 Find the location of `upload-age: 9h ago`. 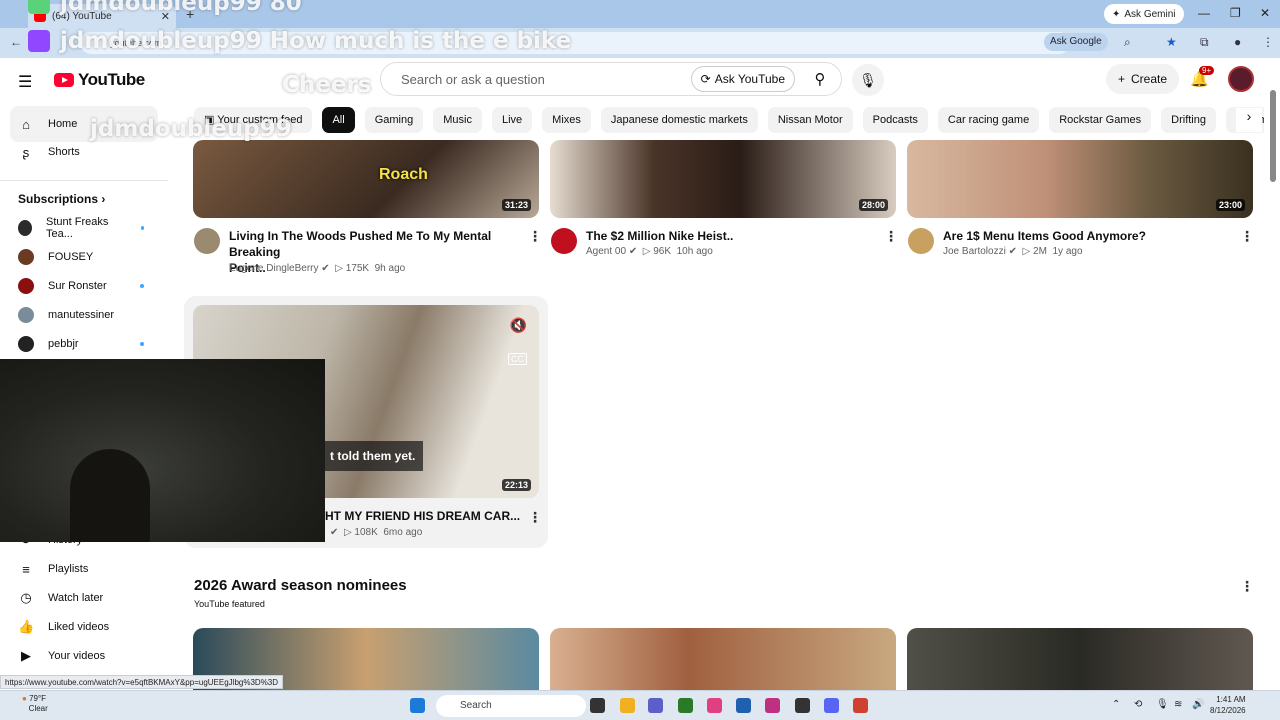

upload-age: 9h ago is located at coordinates (390, 268).